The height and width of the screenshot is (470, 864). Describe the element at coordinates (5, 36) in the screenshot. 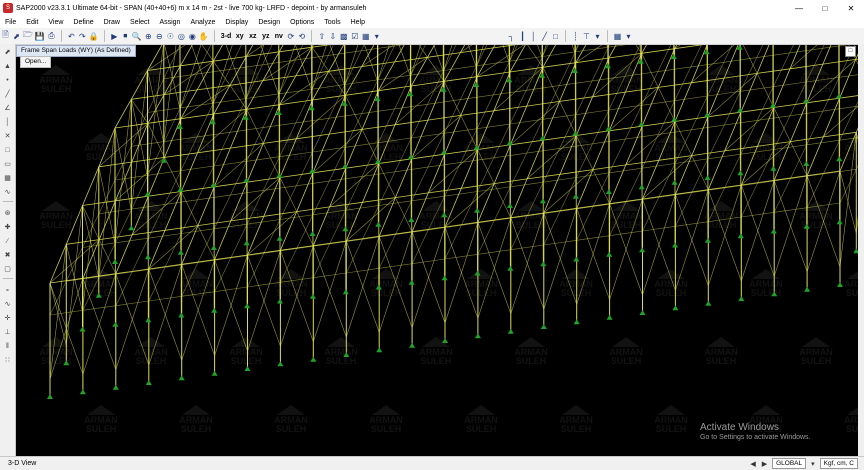

I see `new-file-icon: 🗎` at that location.